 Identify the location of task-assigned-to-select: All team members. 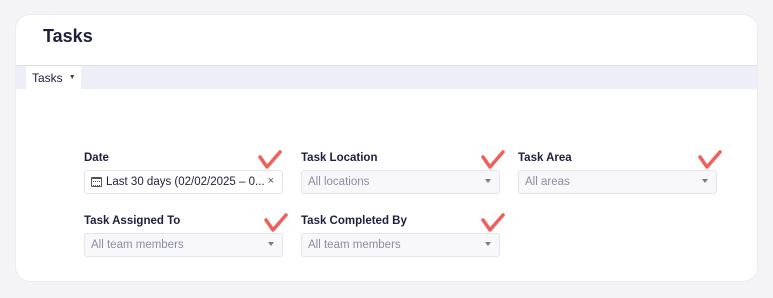
(183, 245).